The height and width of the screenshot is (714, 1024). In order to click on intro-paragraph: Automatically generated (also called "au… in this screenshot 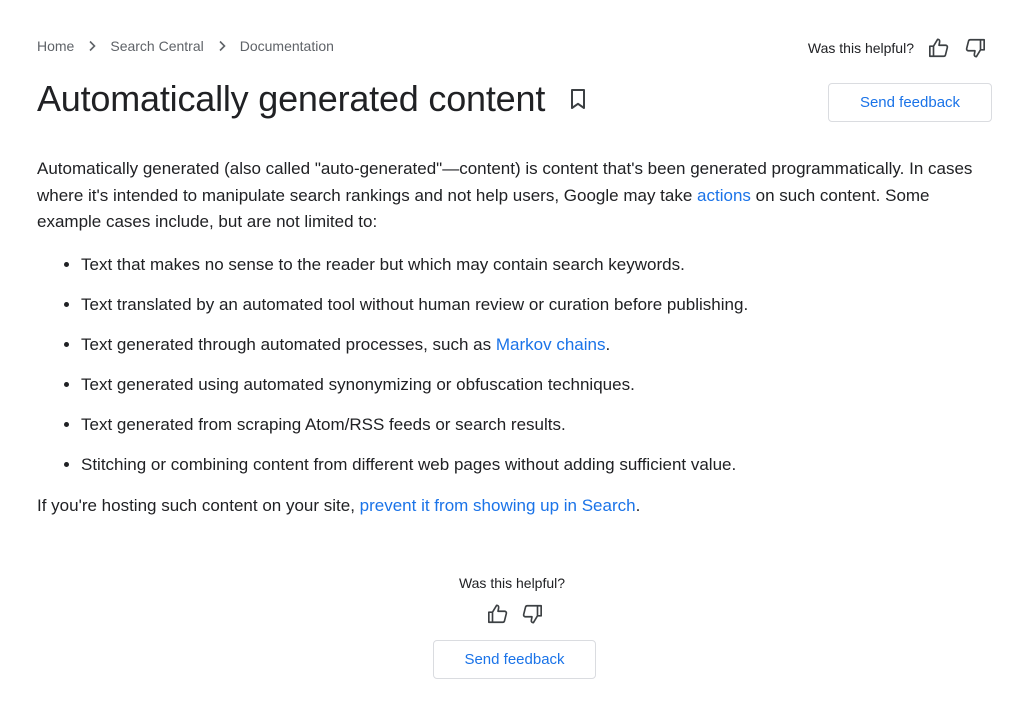, I will do `click(512, 196)`.